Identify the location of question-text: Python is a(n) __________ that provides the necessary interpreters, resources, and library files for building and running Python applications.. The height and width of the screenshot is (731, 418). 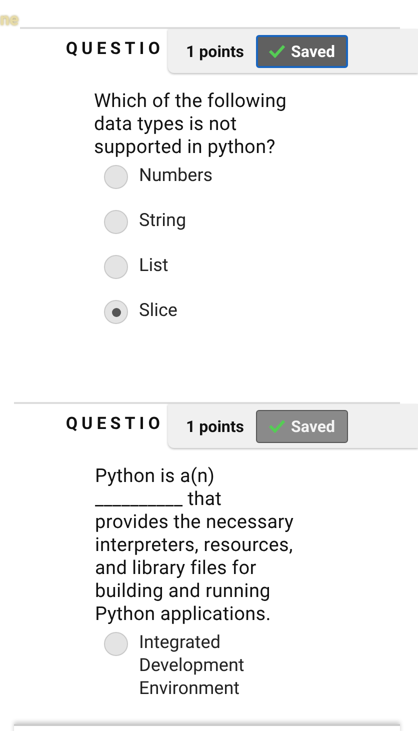
(195, 544).